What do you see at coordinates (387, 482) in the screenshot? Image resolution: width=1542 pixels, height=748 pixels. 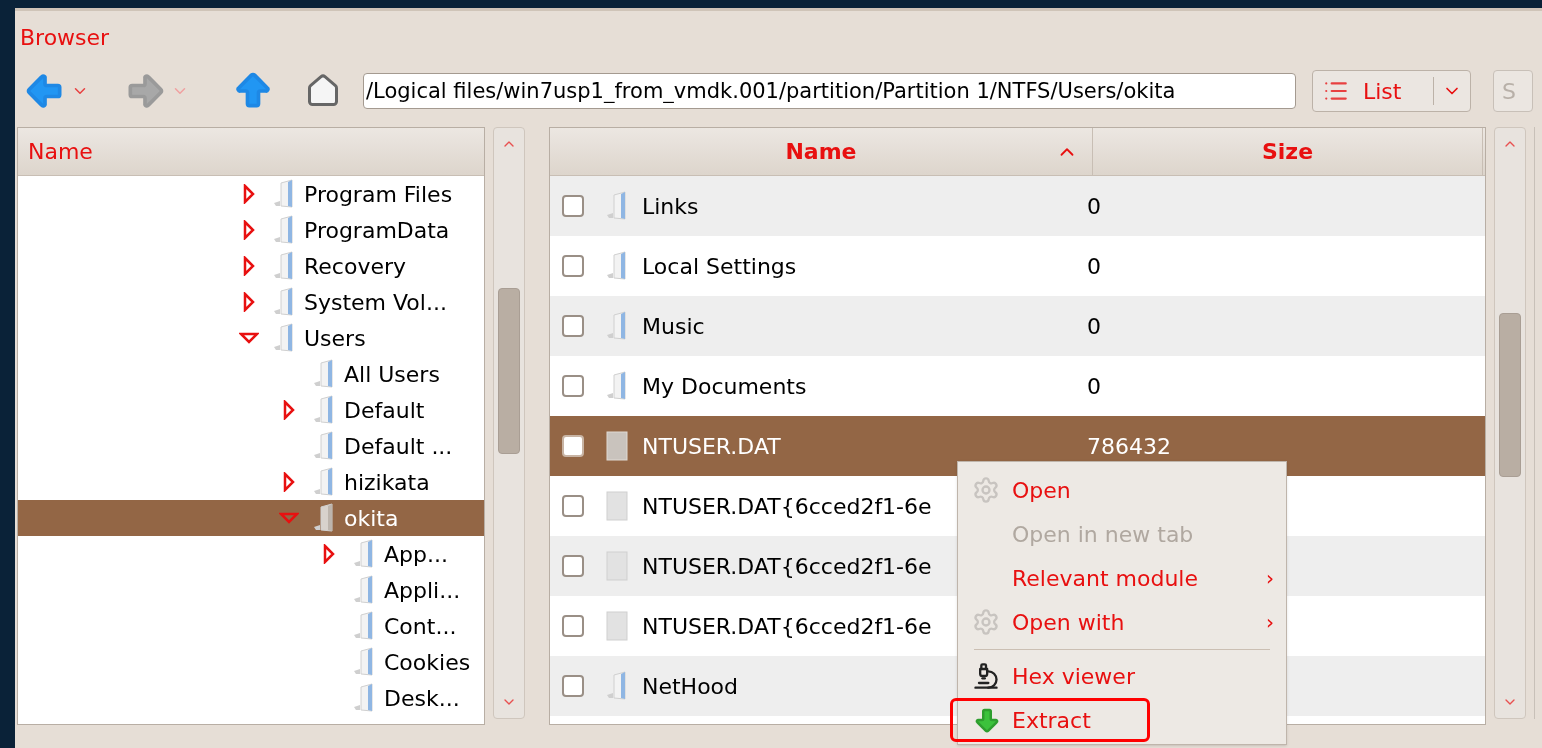 I see `tree-item-label: hizikata` at bounding box center [387, 482].